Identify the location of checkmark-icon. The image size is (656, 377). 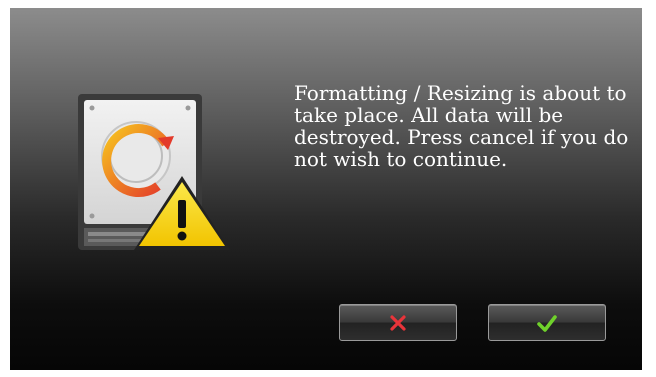
(547, 323).